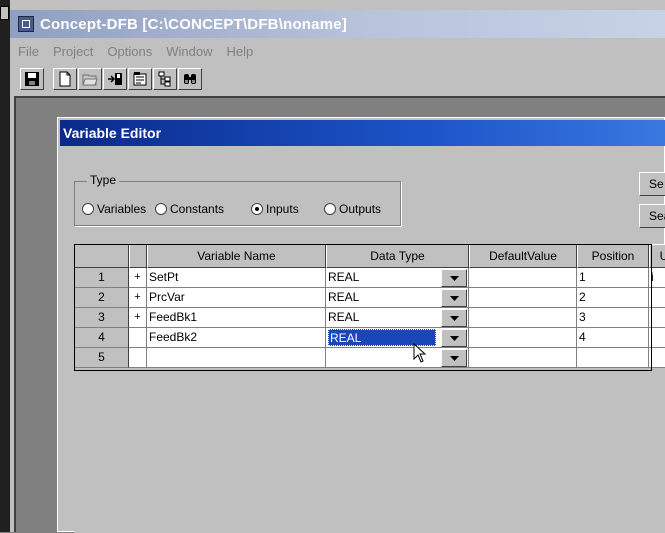 The height and width of the screenshot is (533, 665). Describe the element at coordinates (337, 51) in the screenshot. I see `menu-bar: File Project Options Window Help` at that location.